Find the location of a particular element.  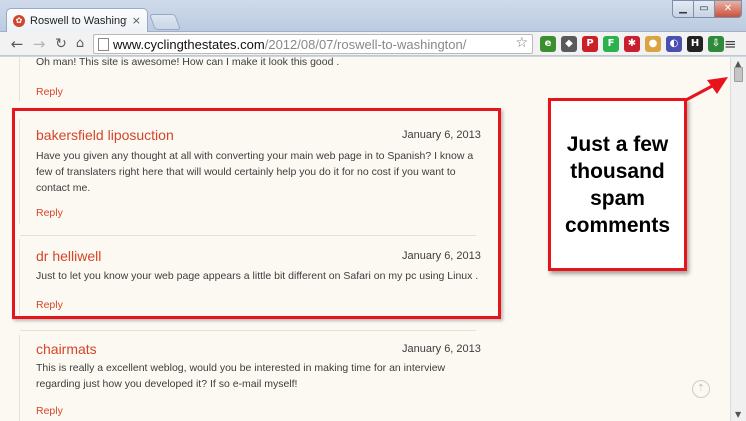

browser-menu-icon: ≡ is located at coordinates (730, 44).